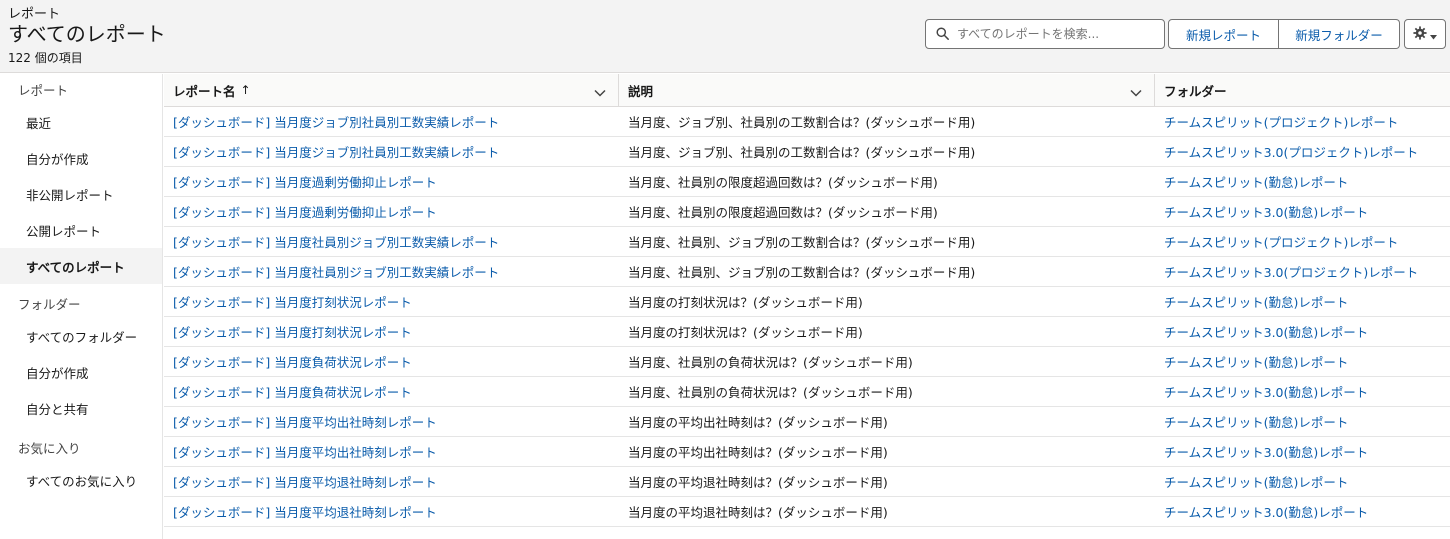 The width and height of the screenshot is (1450, 539). What do you see at coordinates (725, 36) in the screenshot?
I see `page-header: レポート すべてのレポート 122 個の項目 新規レポート 新規フォルダー` at bounding box center [725, 36].